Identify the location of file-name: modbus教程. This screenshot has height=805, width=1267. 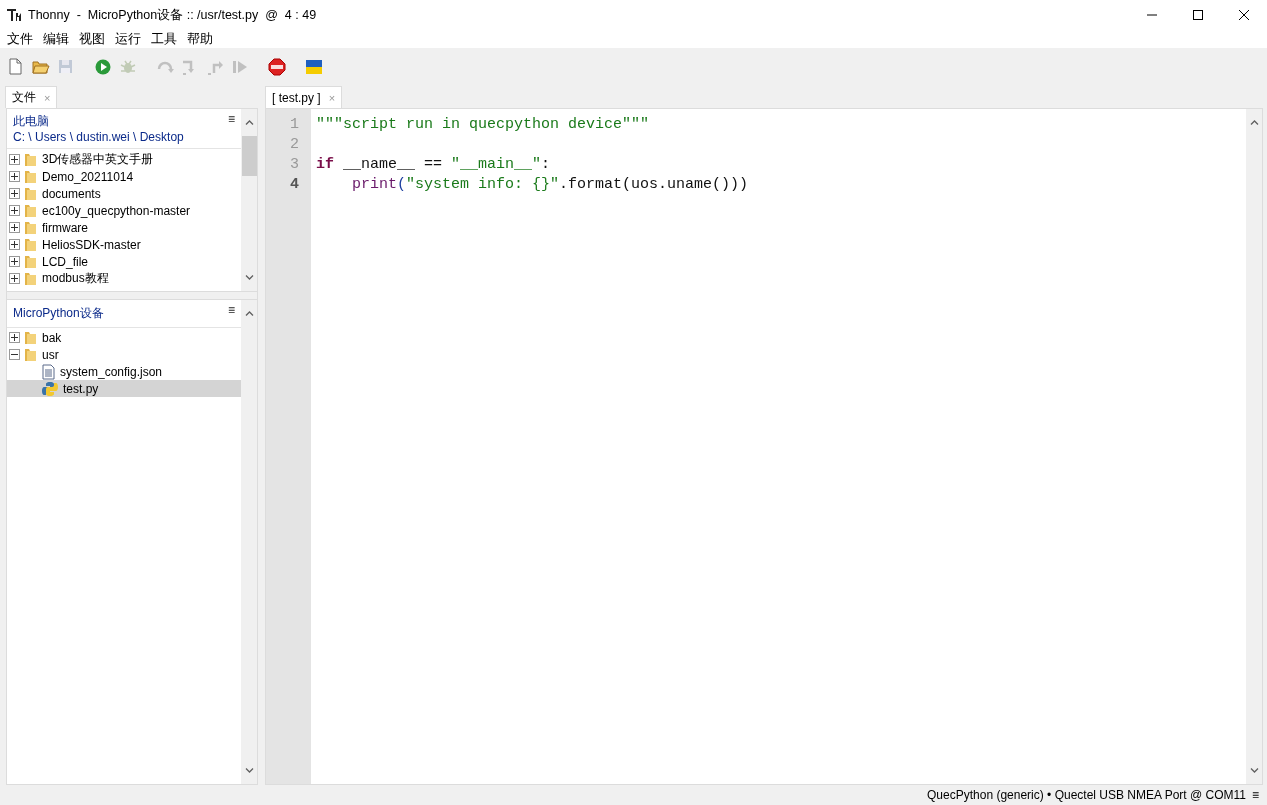
(75, 278).